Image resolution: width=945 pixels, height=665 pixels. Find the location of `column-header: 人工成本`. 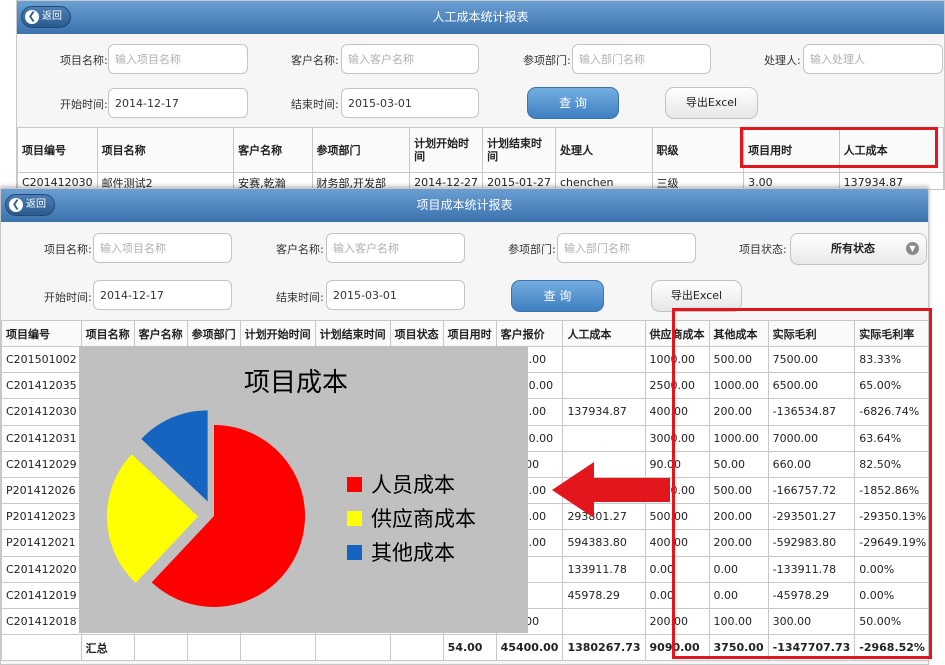

column-header: 人工成本 is located at coordinates (604, 333).